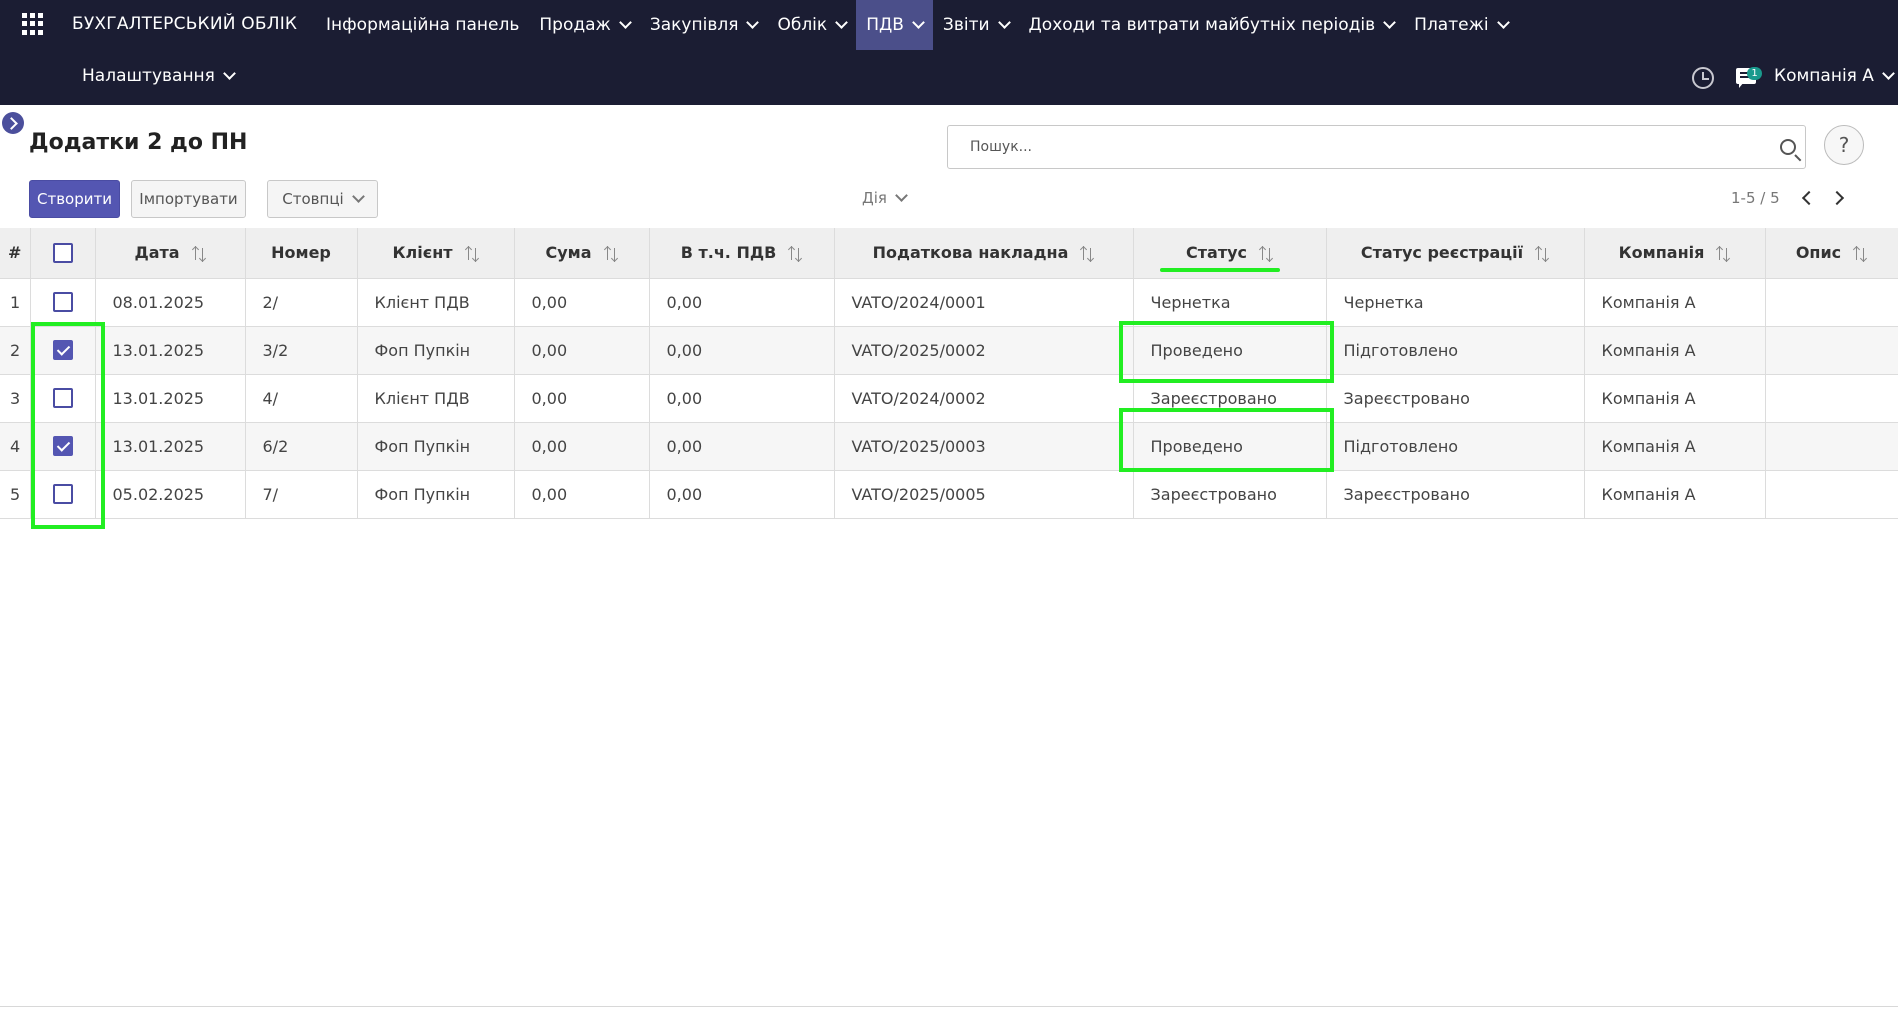 This screenshot has width=1898, height=1013. What do you see at coordinates (301, 253) in the screenshot?
I see `header-number: Номер` at bounding box center [301, 253].